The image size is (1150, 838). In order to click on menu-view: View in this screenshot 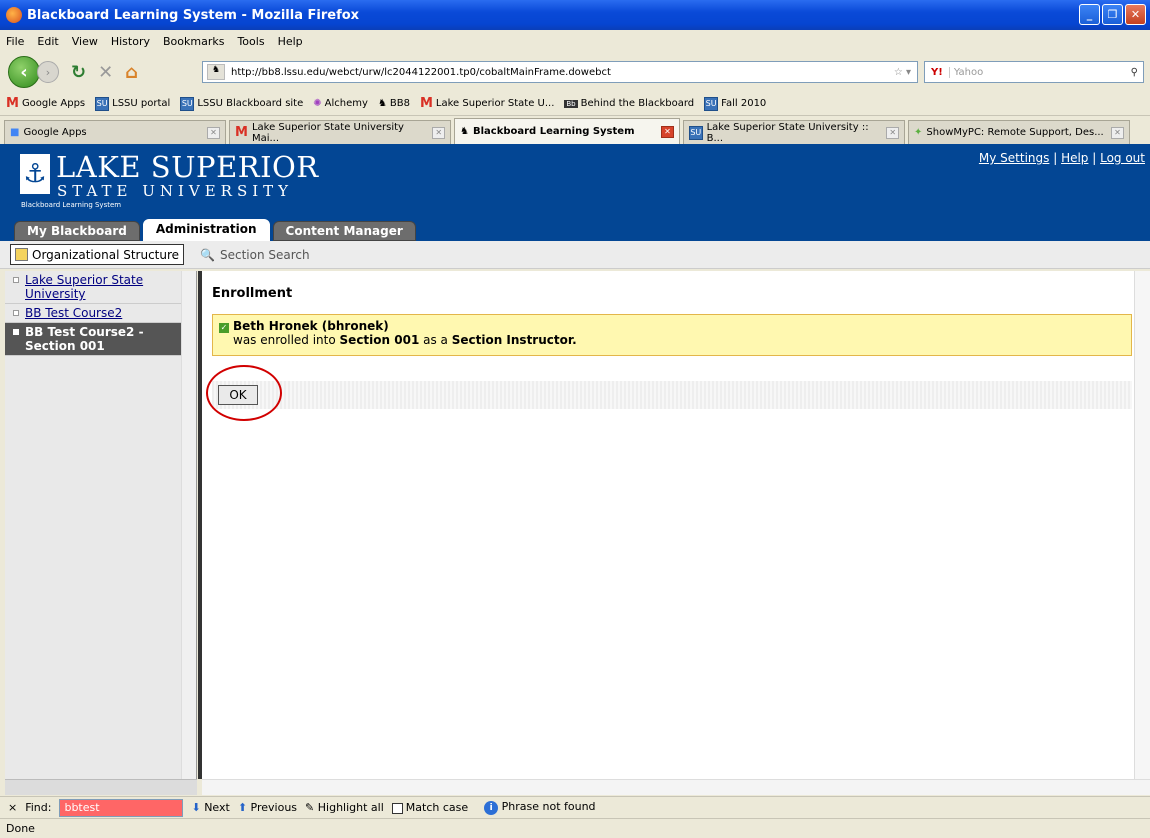, I will do `click(85, 41)`.